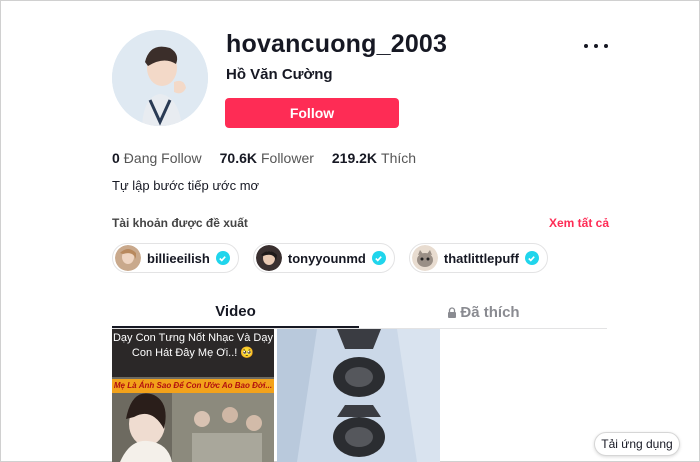 The width and height of the screenshot is (700, 462). Describe the element at coordinates (452, 312) in the screenshot. I see `lock-icon` at that location.